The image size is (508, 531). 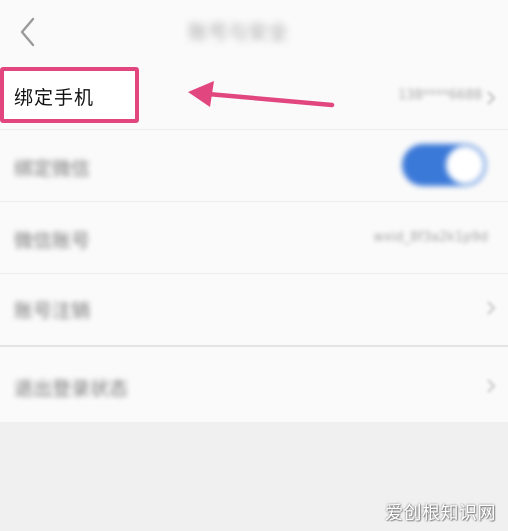 What do you see at coordinates (52, 241) in the screenshot?
I see `wechat-account-label: 微信账号` at bounding box center [52, 241].